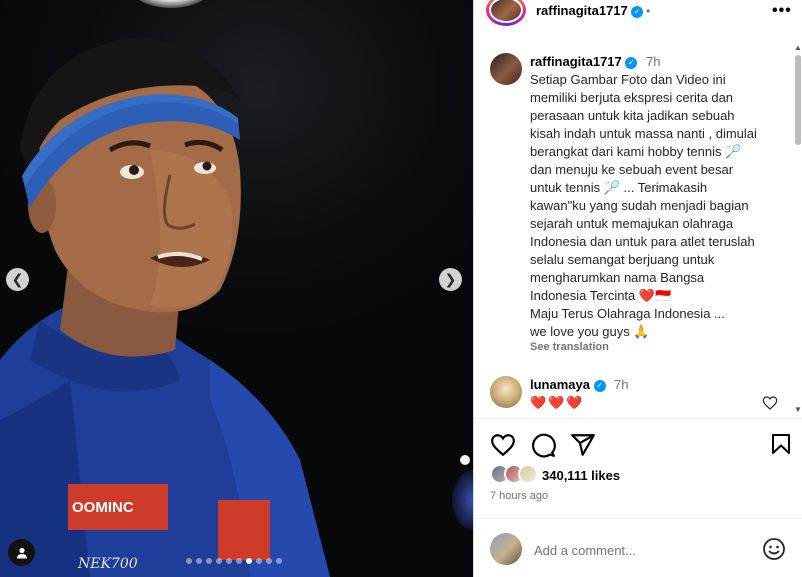  What do you see at coordinates (798, 47) in the screenshot?
I see `scroll-up-arrow-icon: ▲` at bounding box center [798, 47].